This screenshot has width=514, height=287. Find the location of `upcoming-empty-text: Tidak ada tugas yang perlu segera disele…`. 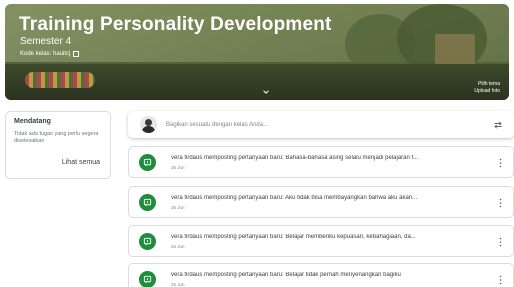

upcoming-empty-text: Tidak ada tugas yang perlu segera disele… is located at coordinates (56, 137).